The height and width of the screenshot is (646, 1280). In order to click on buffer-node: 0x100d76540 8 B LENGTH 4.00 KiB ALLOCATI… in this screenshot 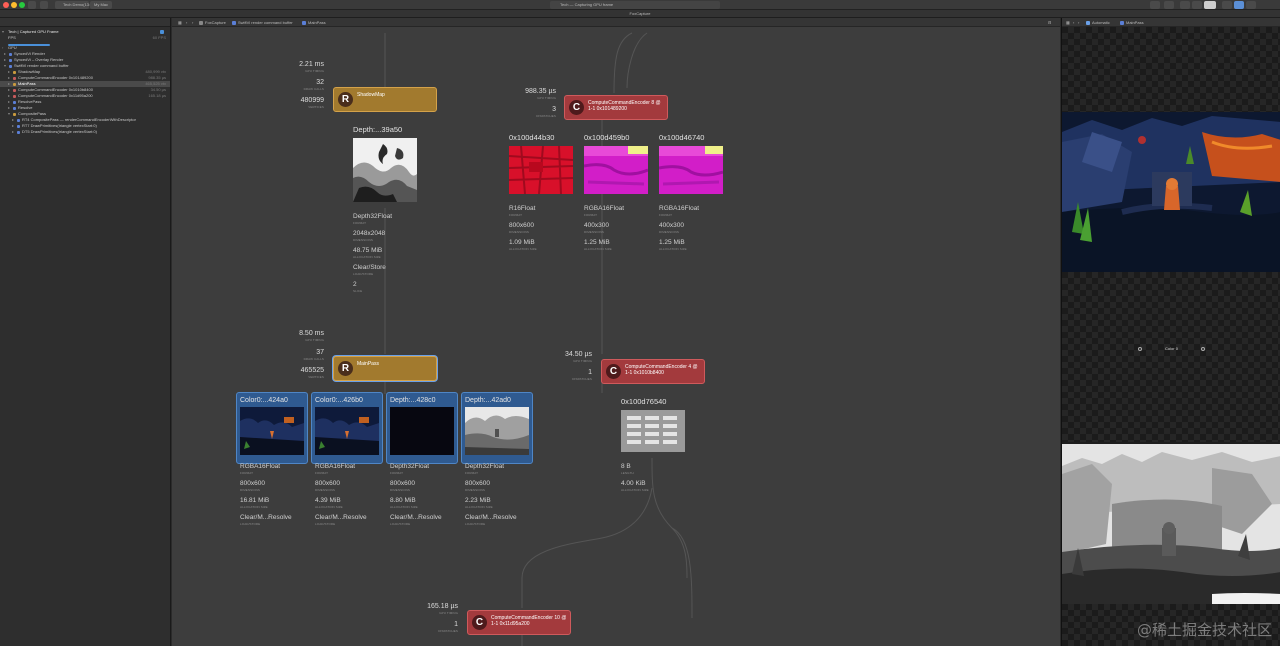, I will do `click(653, 444)`.